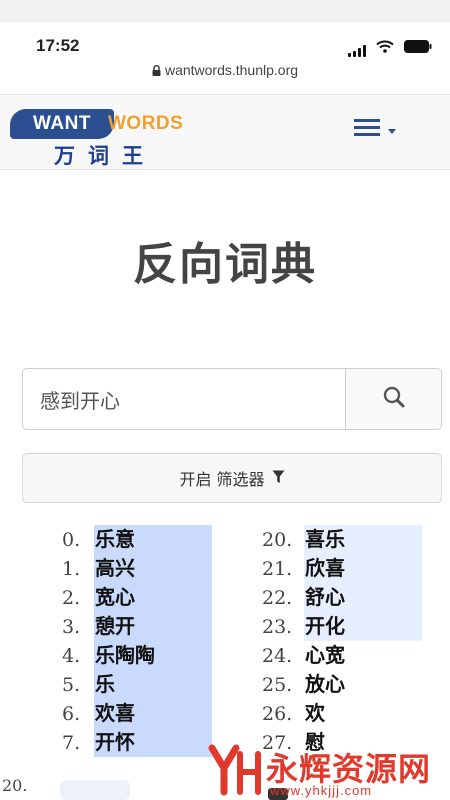 The width and height of the screenshot is (450, 800). Describe the element at coordinates (153, 626) in the screenshot. I see `result-word: 憩开` at that location.